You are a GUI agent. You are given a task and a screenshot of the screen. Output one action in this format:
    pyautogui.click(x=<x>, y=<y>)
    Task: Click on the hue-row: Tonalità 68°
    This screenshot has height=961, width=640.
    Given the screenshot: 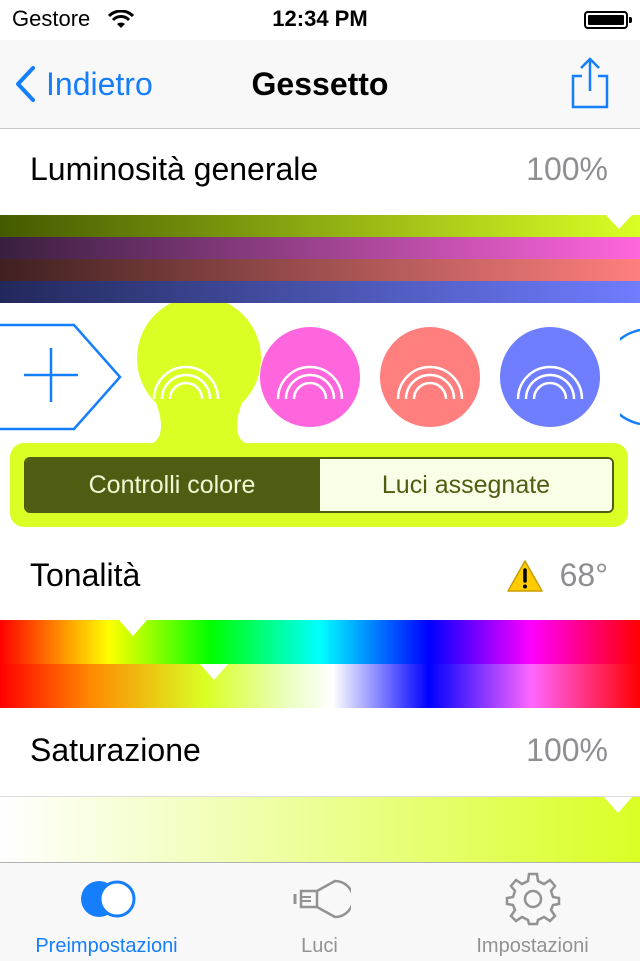 What is the action you would take?
    pyautogui.click(x=320, y=579)
    